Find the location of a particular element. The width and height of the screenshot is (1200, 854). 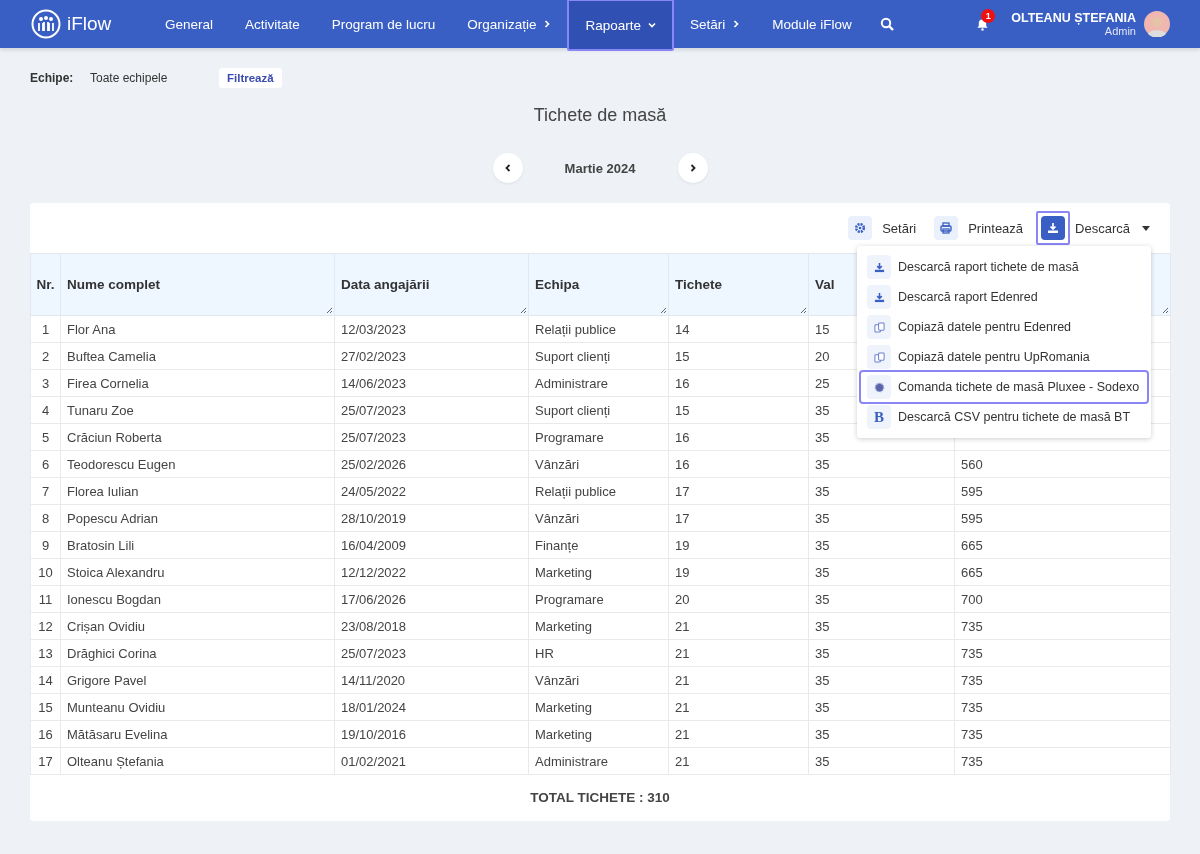

table-cell: 595 is located at coordinates (1062, 518).